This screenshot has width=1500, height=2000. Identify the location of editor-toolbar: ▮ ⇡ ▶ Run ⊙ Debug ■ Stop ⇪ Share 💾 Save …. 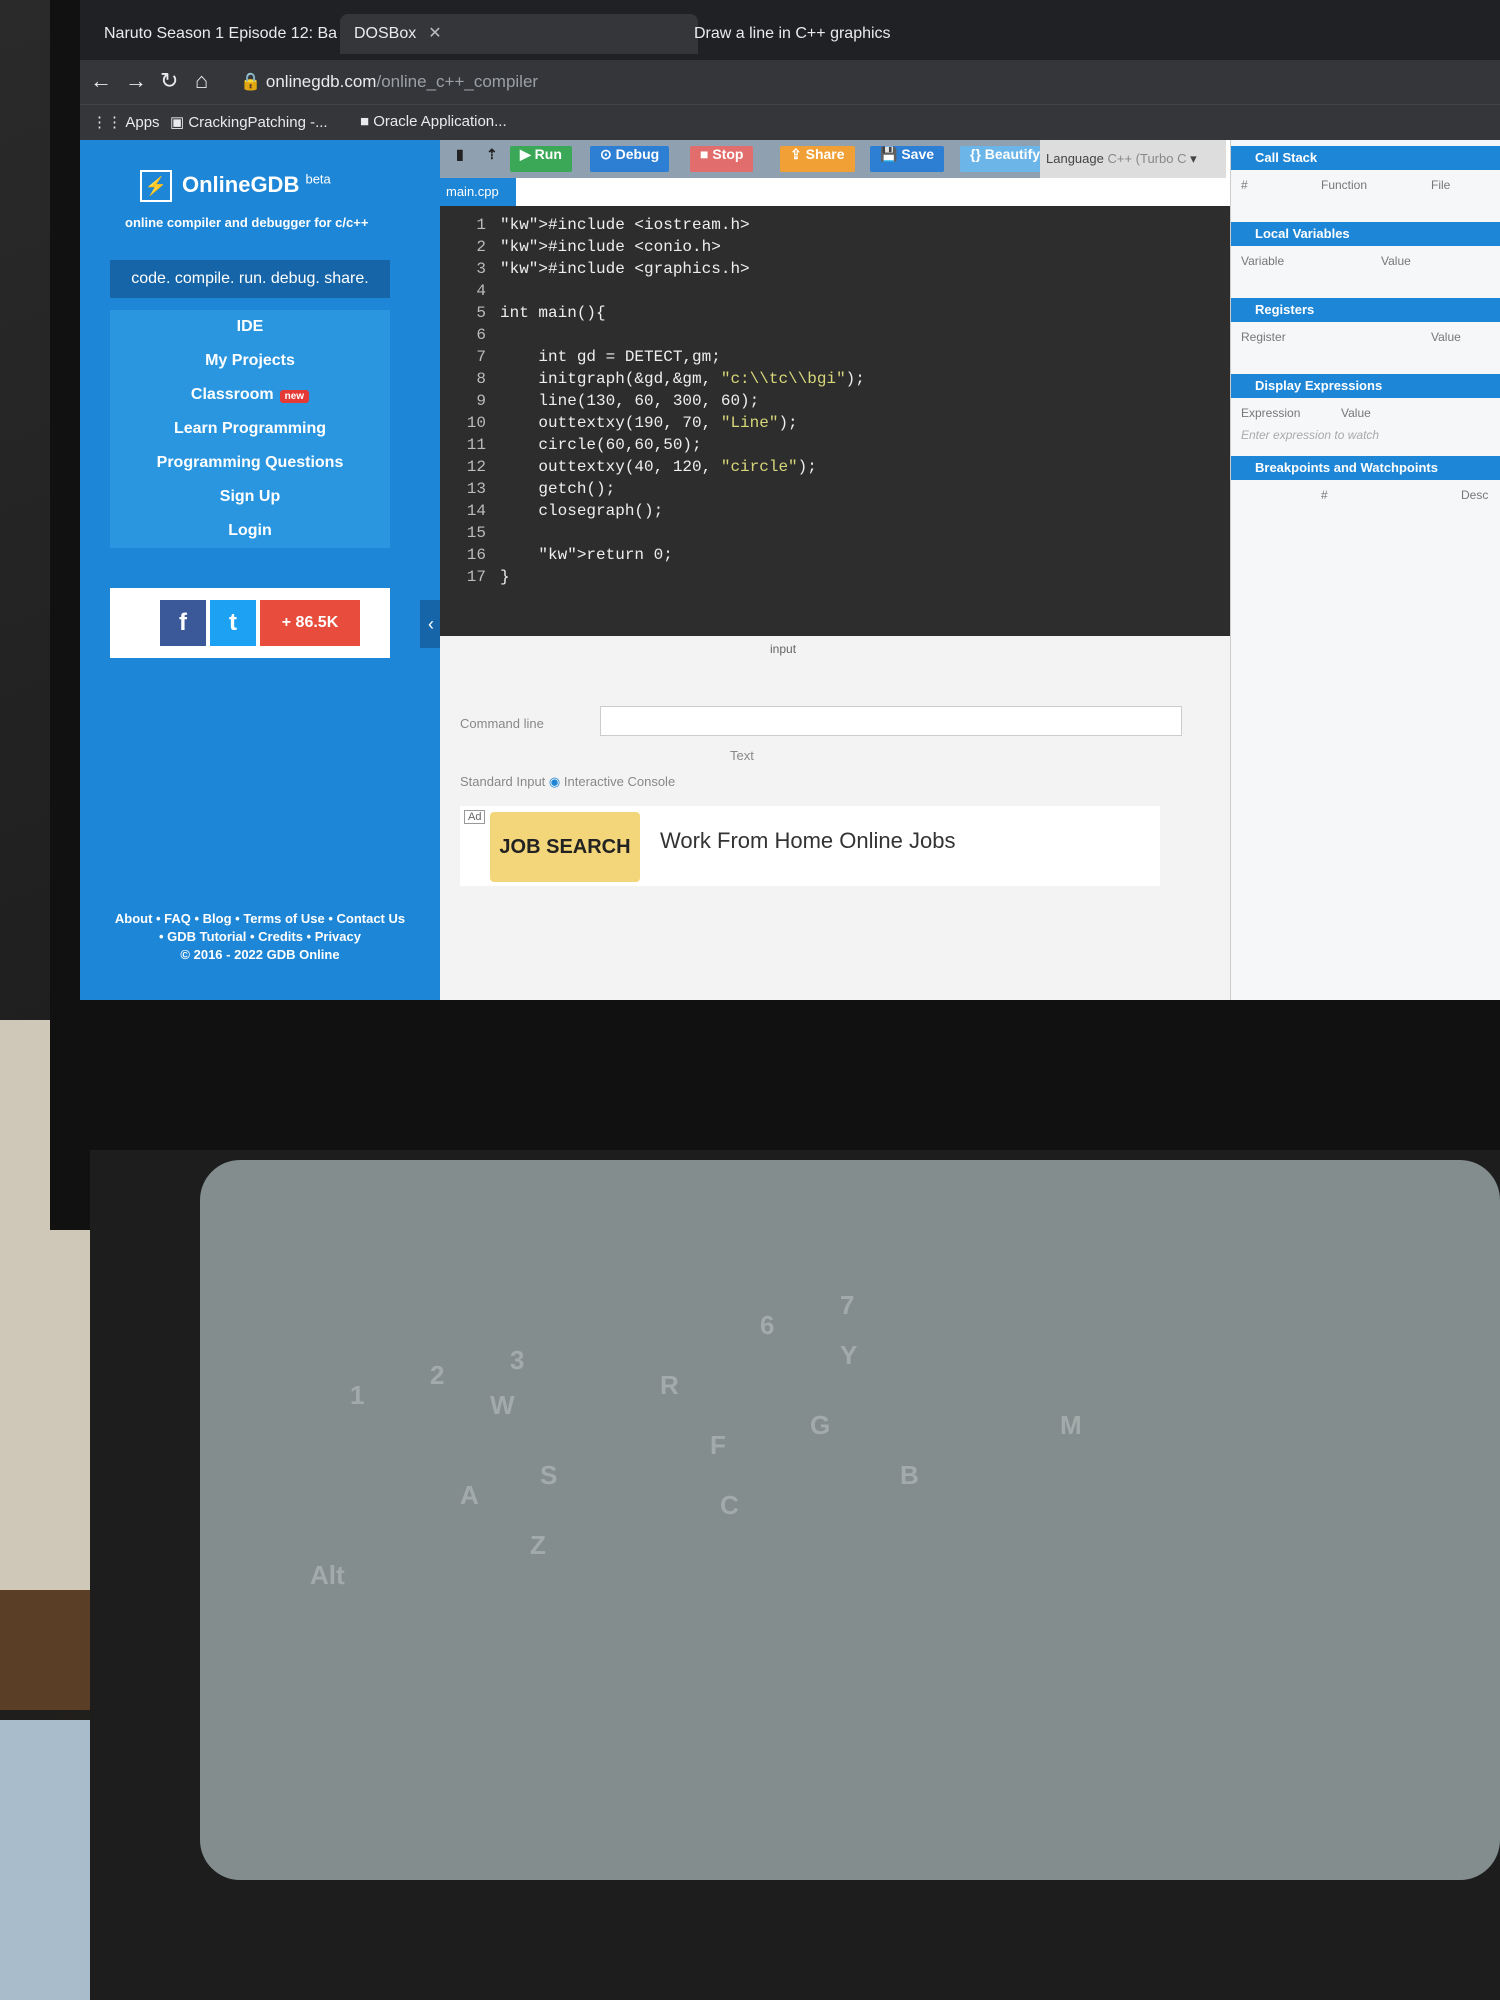
(785, 159).